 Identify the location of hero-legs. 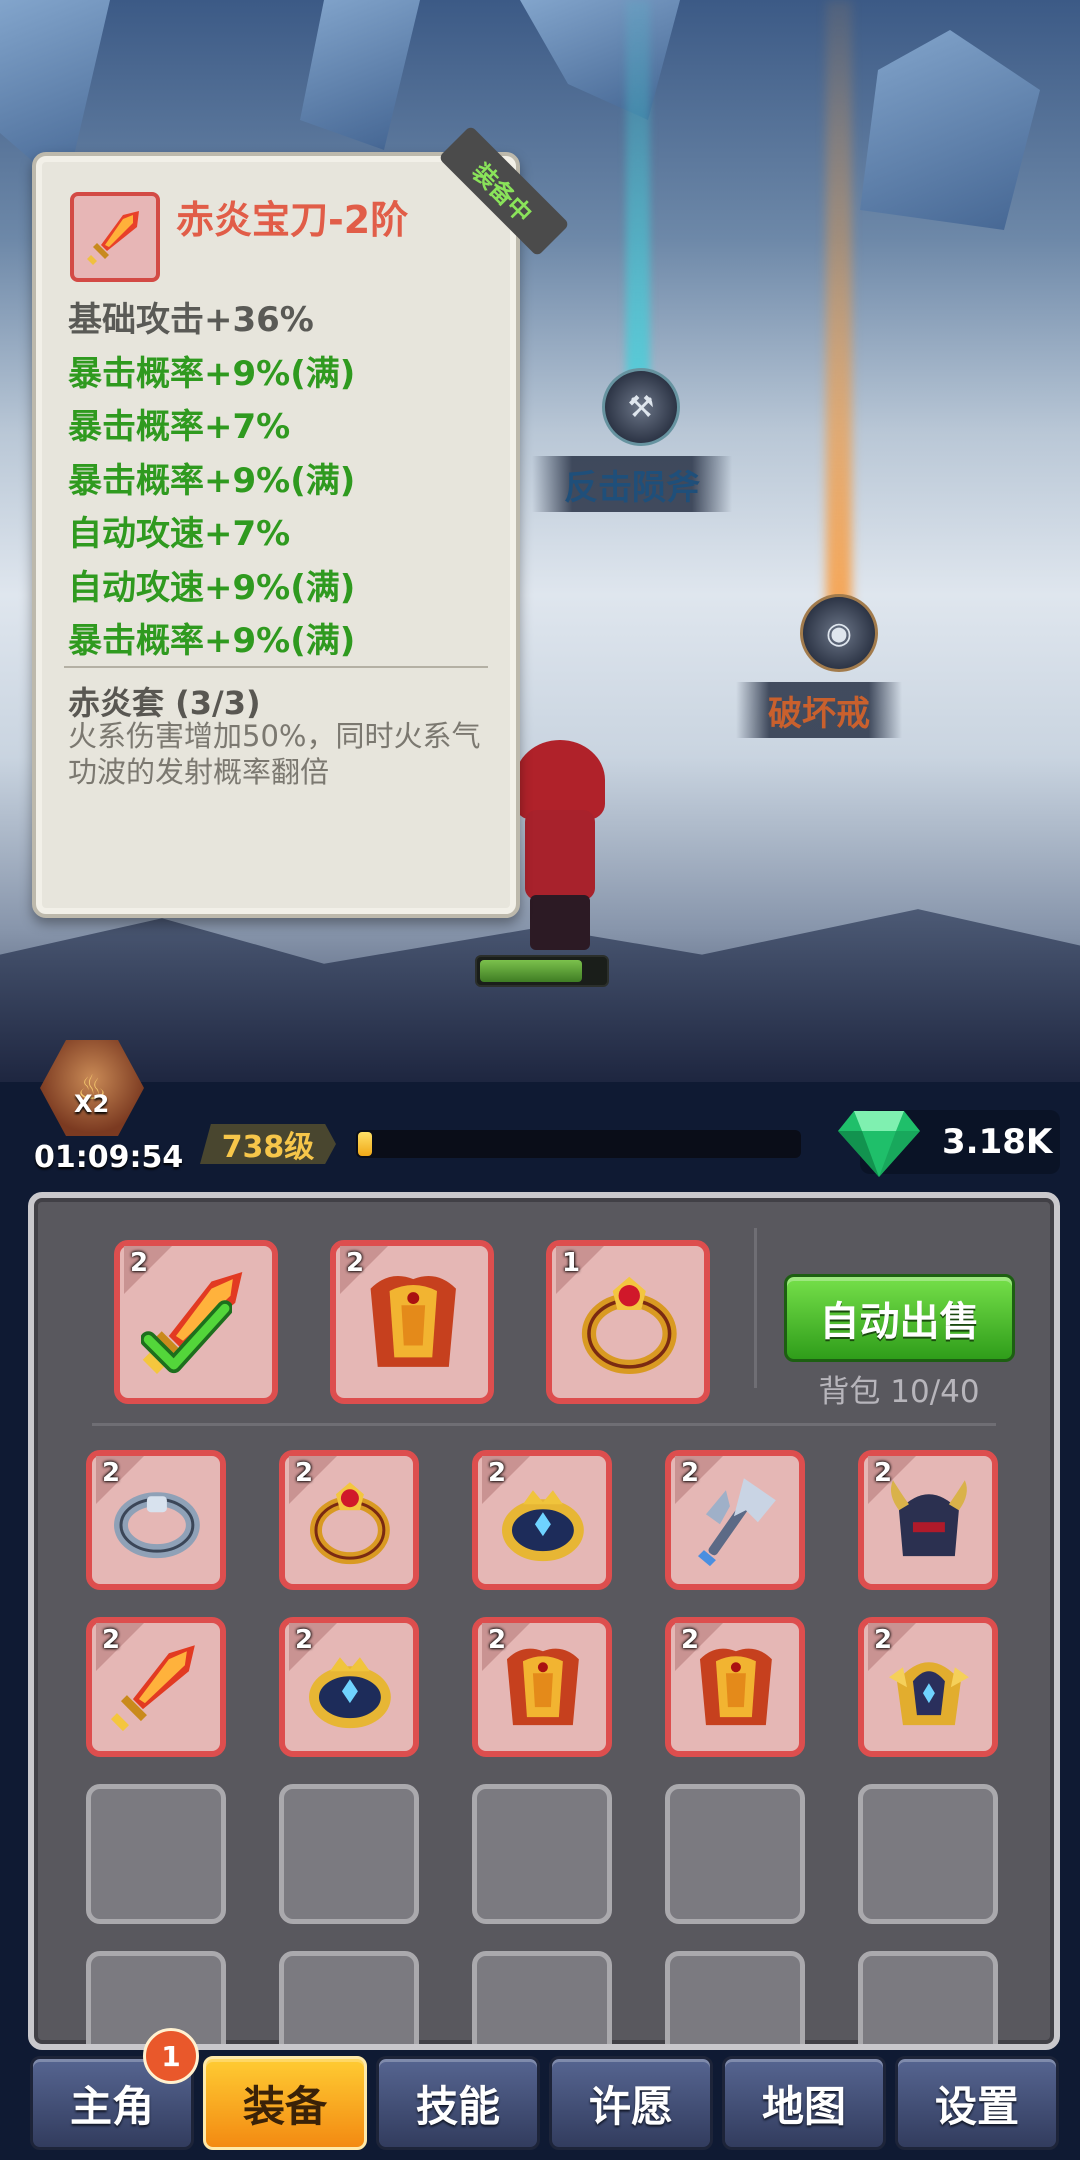
(560, 922).